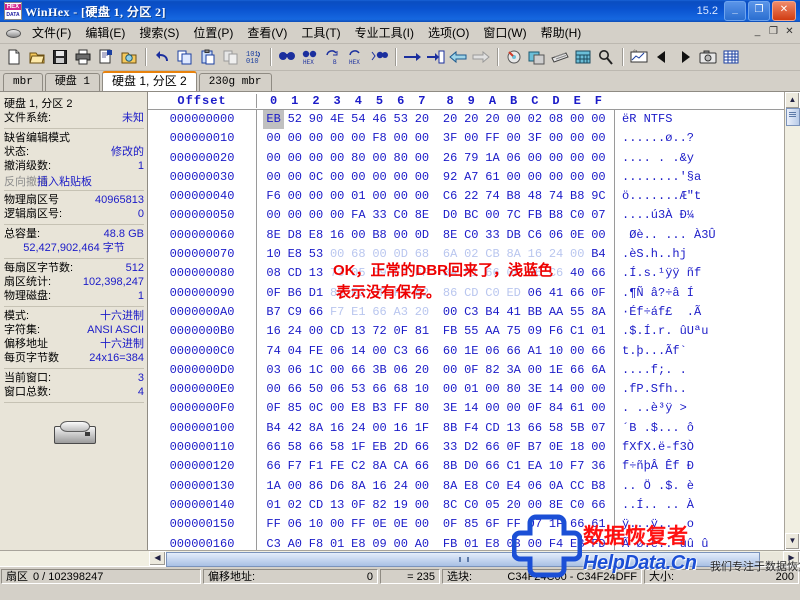 The image size is (800, 600). What do you see at coordinates (534, 447) in the screenshot?
I see `hex-byte: B7` at bounding box center [534, 447].